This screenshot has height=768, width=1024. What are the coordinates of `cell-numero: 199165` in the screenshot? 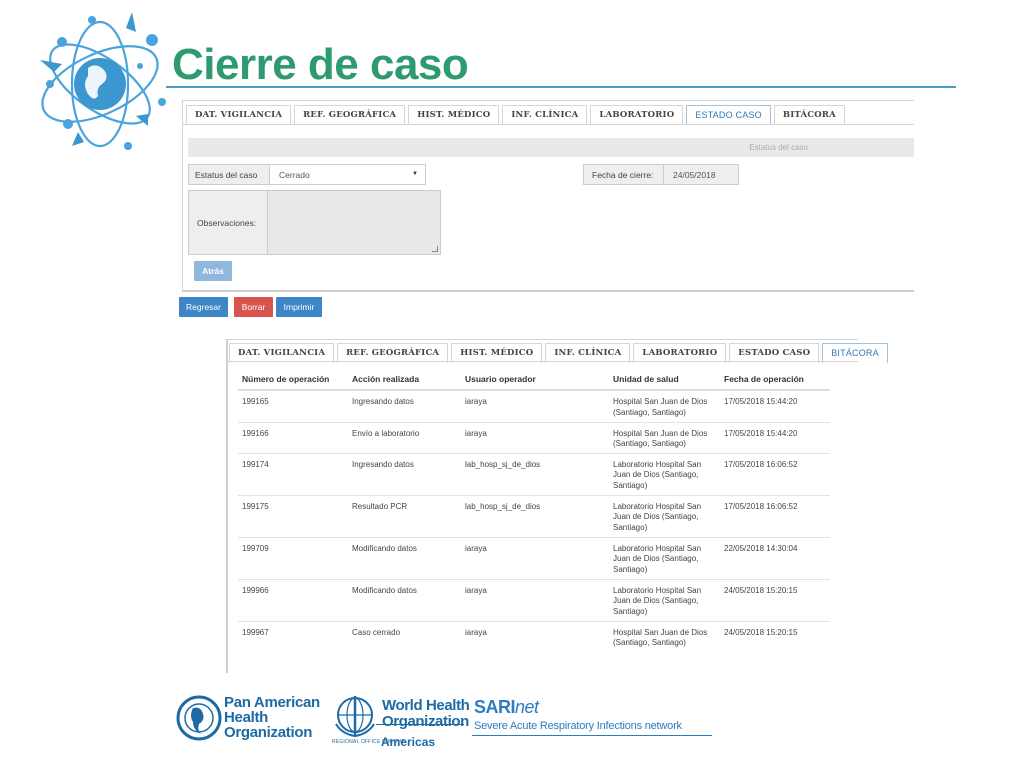 It's located at (293, 406).